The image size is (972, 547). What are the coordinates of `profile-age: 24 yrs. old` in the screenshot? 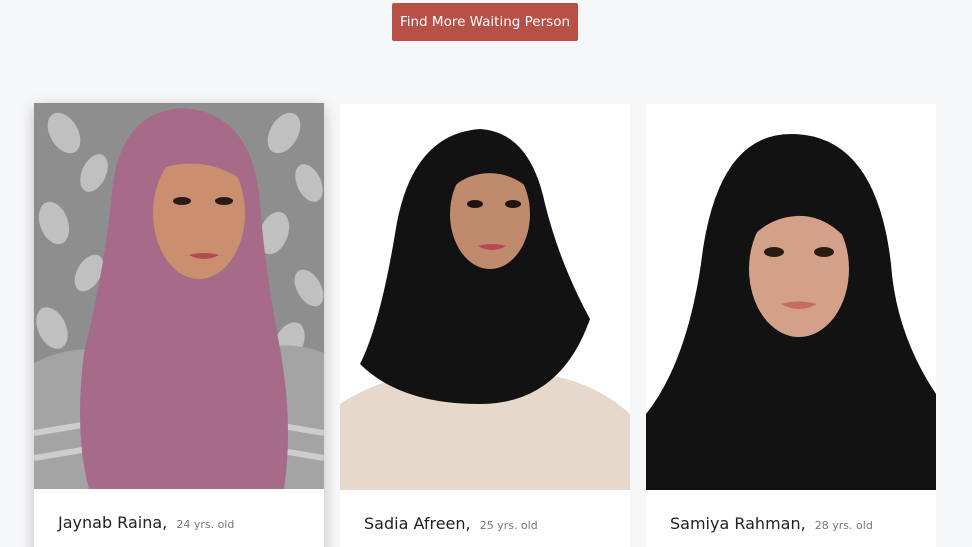 It's located at (205, 524).